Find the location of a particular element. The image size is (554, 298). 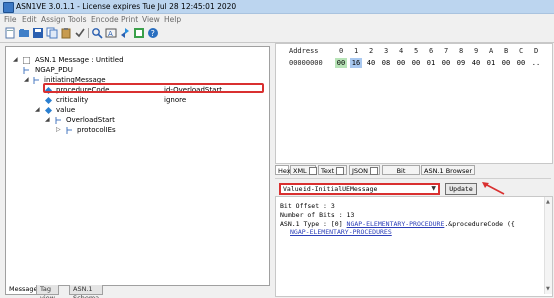

tree-protocolies-row: ▷ protocolIEs is located at coordinates (133, 130).